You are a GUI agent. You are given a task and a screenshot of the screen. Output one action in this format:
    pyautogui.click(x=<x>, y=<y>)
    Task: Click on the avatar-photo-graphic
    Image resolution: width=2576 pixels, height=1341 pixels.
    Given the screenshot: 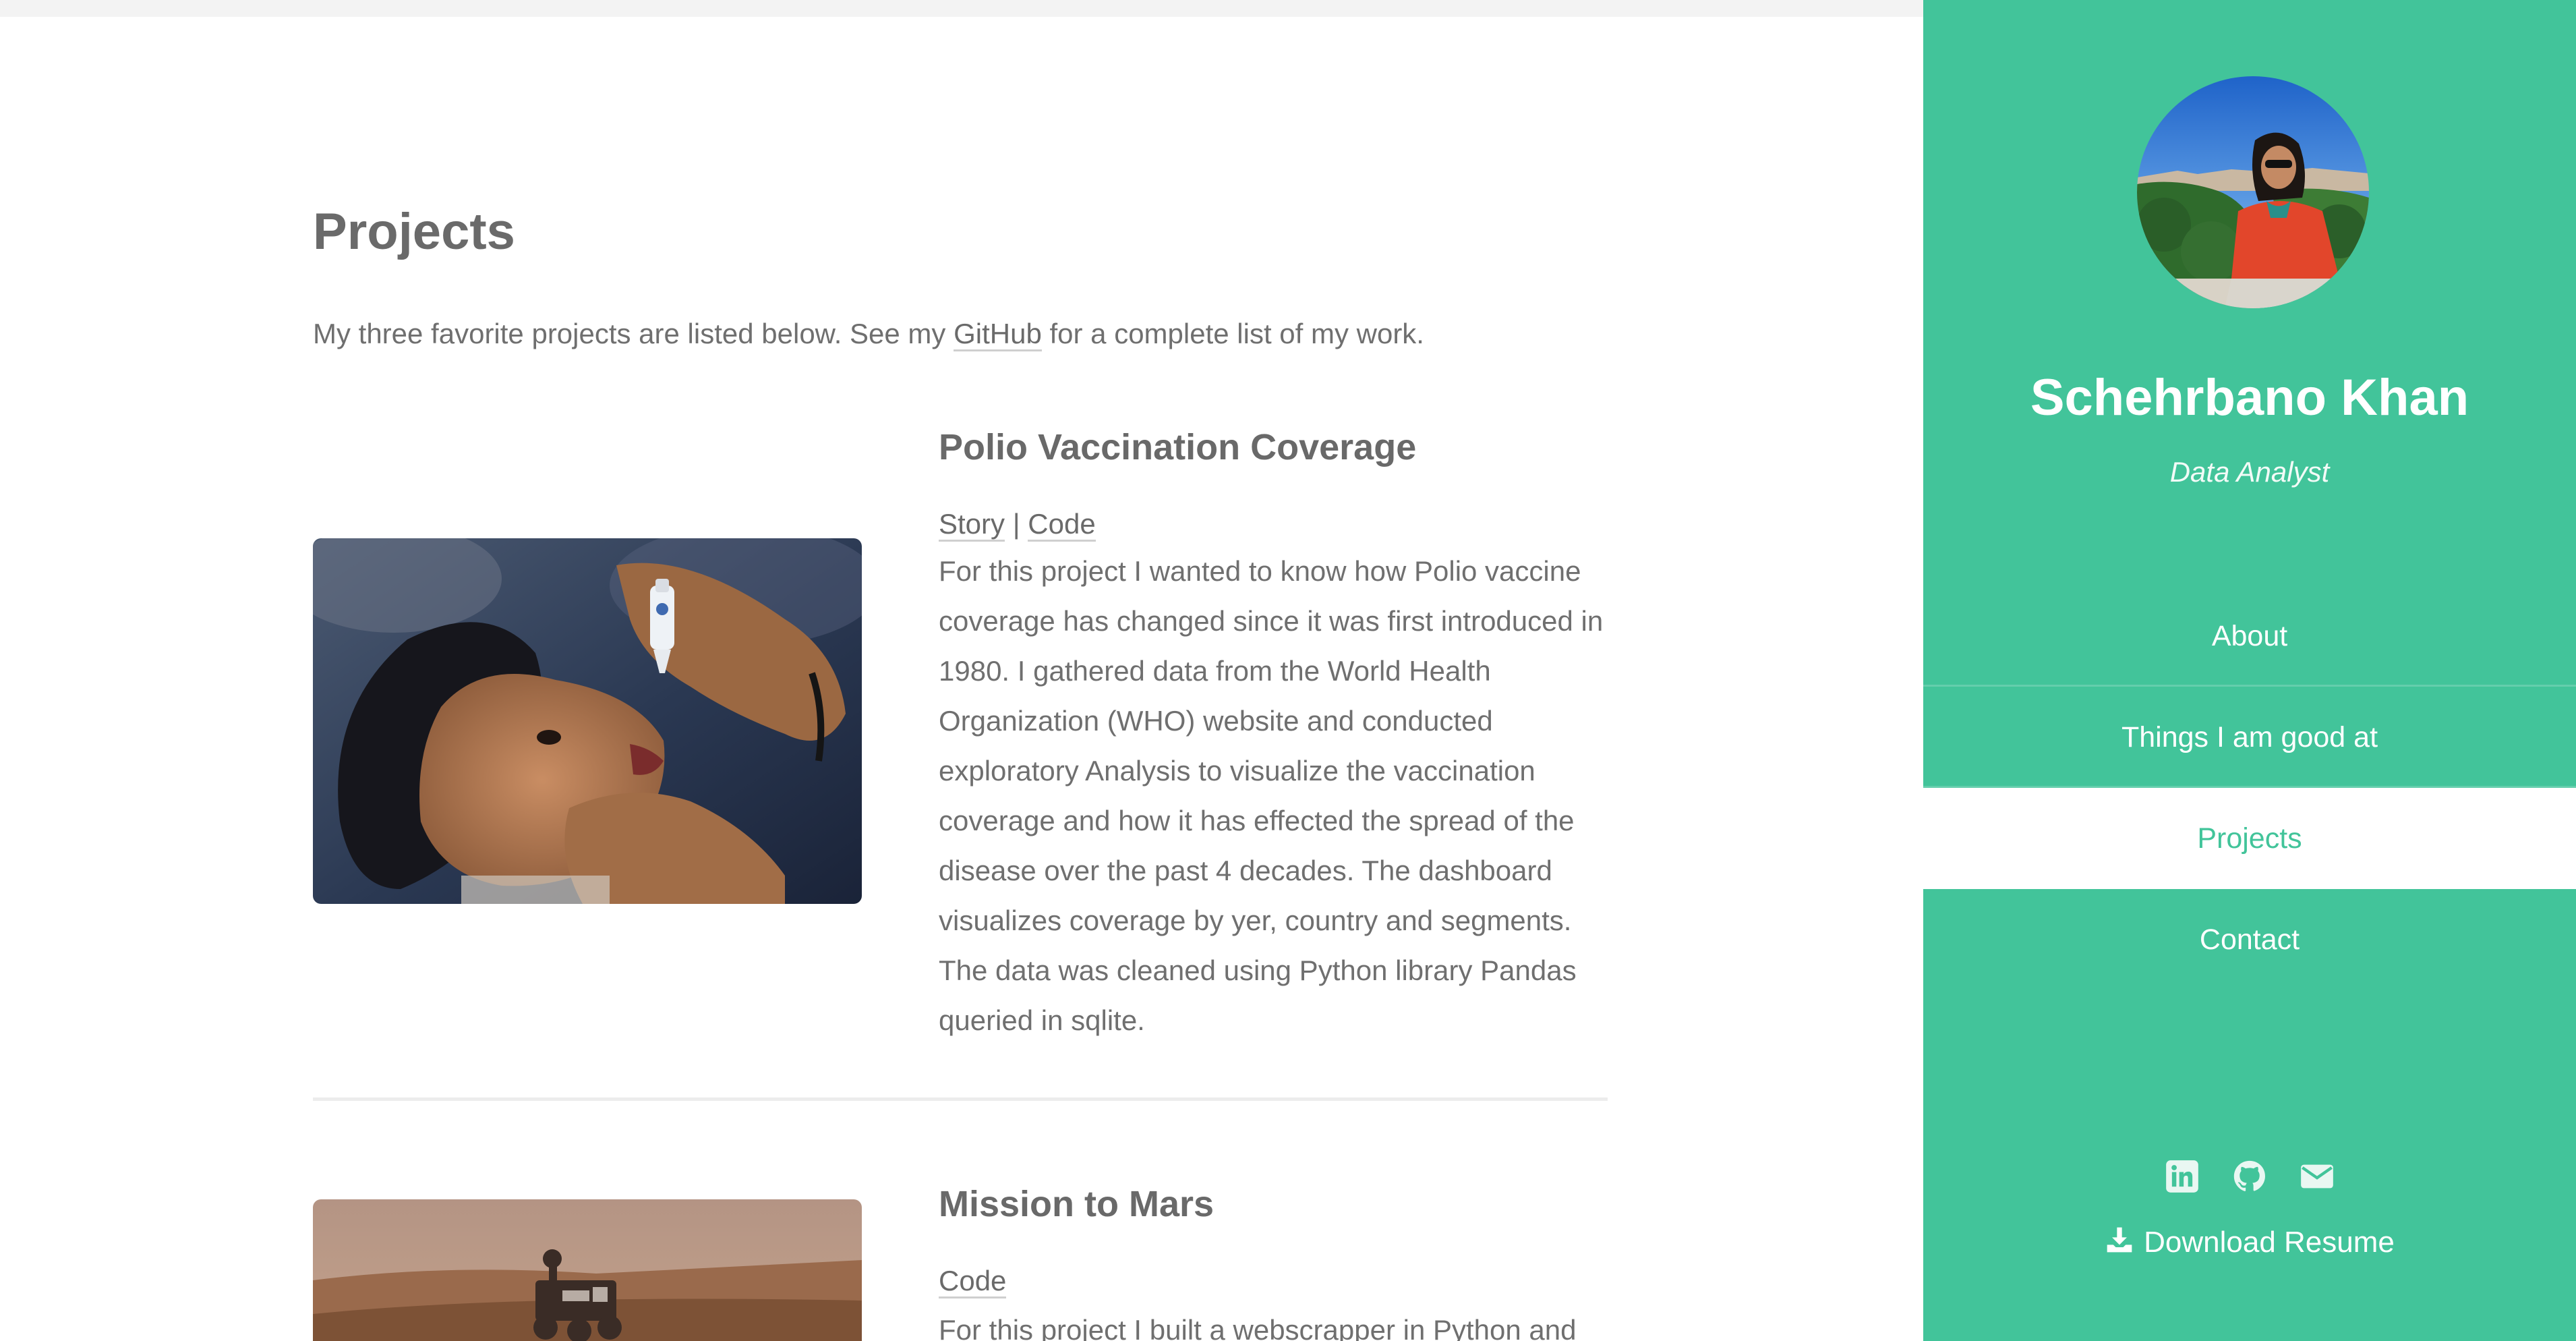 What is the action you would take?
    pyautogui.click(x=2253, y=192)
    